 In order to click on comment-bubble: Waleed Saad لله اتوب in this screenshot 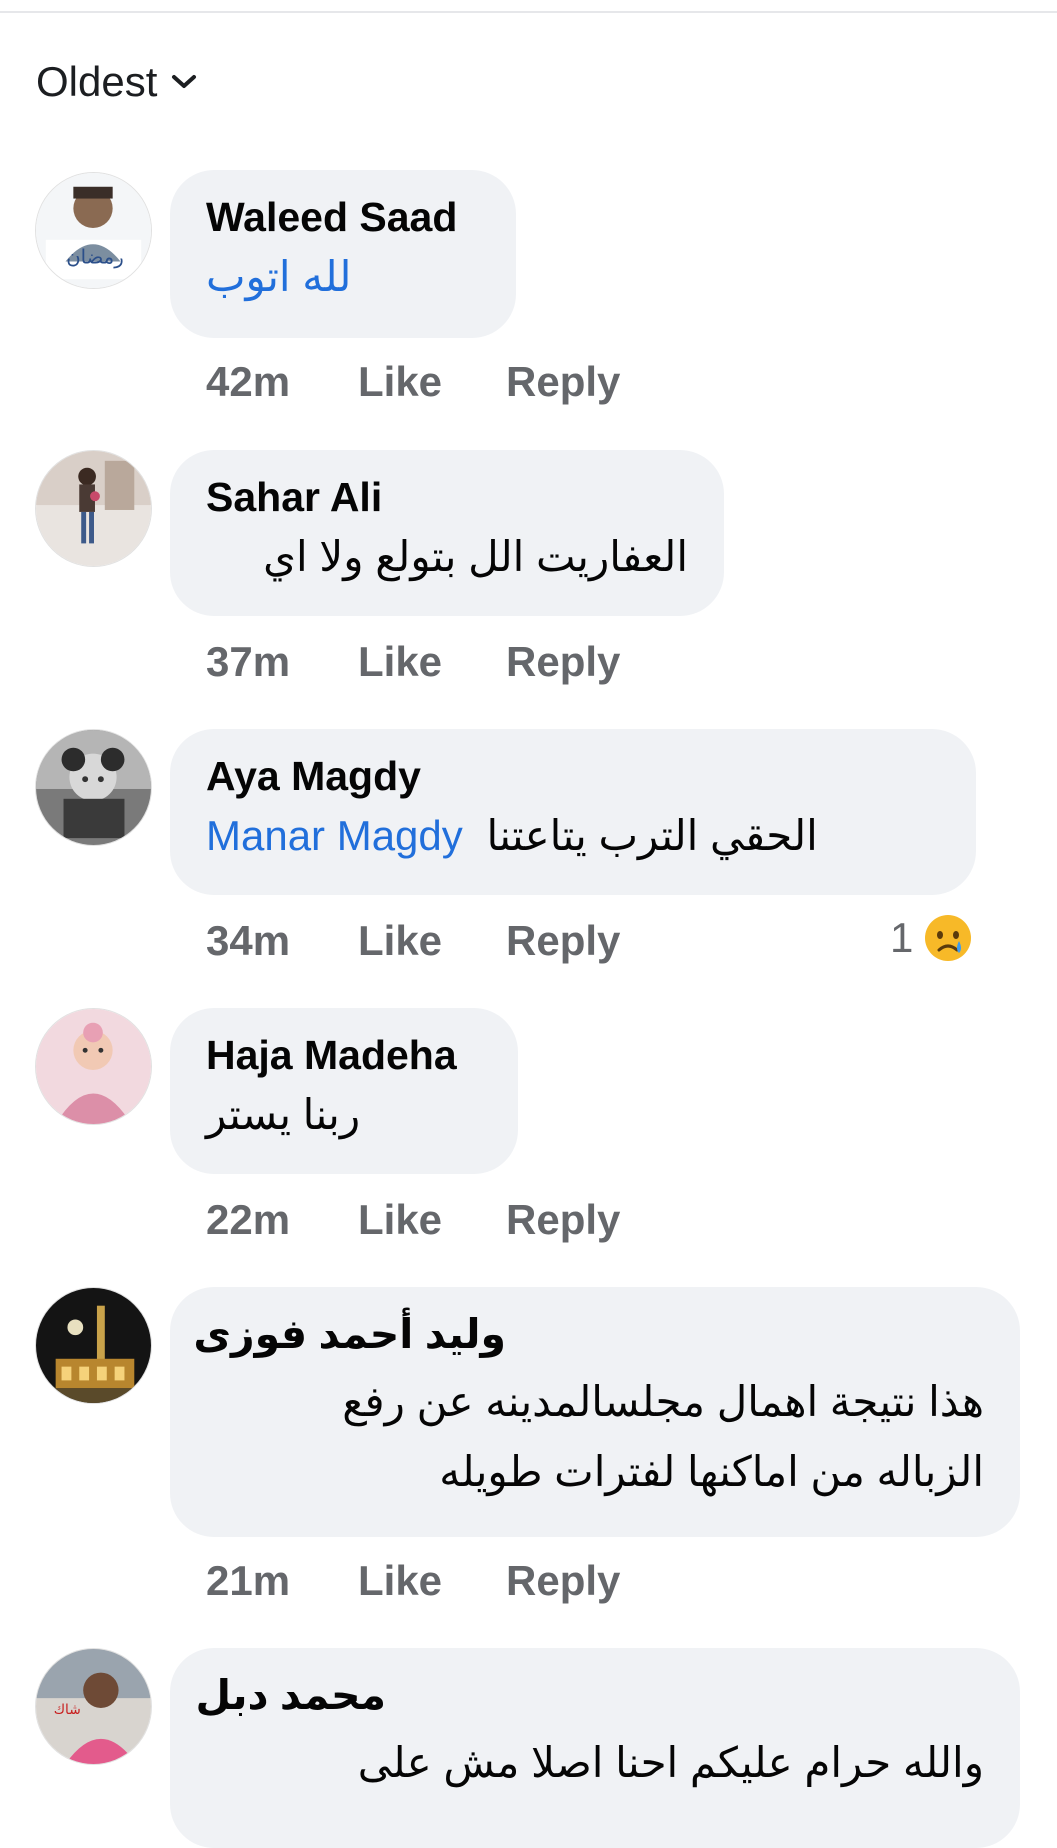, I will do `click(343, 254)`.